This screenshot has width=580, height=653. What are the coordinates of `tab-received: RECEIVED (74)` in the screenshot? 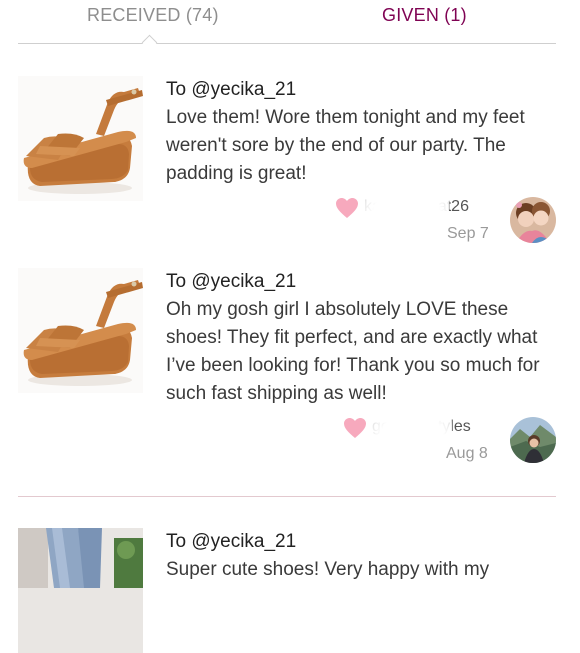 It's located at (153, 15).